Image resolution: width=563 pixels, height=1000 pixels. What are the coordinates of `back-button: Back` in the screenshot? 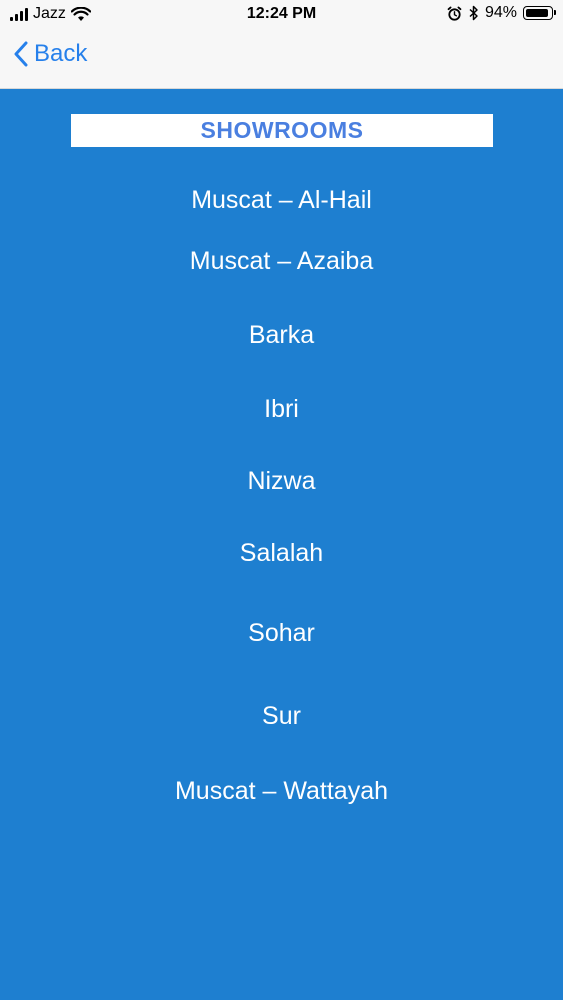 It's located at (50, 54).